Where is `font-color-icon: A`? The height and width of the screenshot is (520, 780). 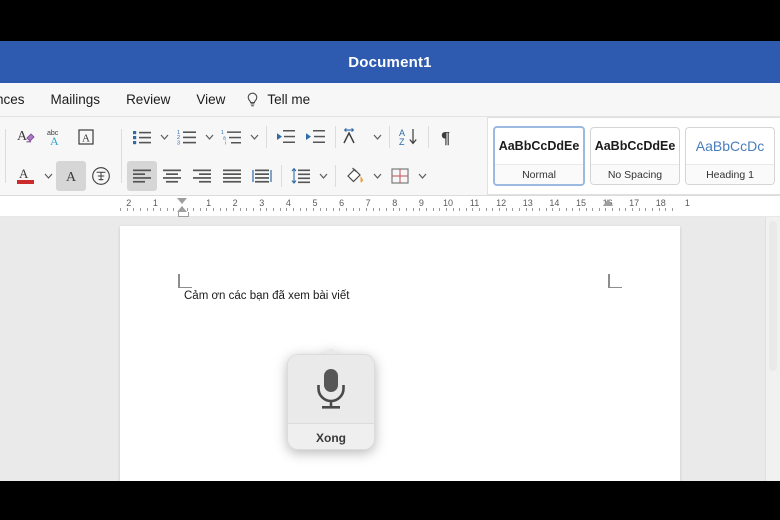
font-color-icon: A is located at coordinates (26, 176).